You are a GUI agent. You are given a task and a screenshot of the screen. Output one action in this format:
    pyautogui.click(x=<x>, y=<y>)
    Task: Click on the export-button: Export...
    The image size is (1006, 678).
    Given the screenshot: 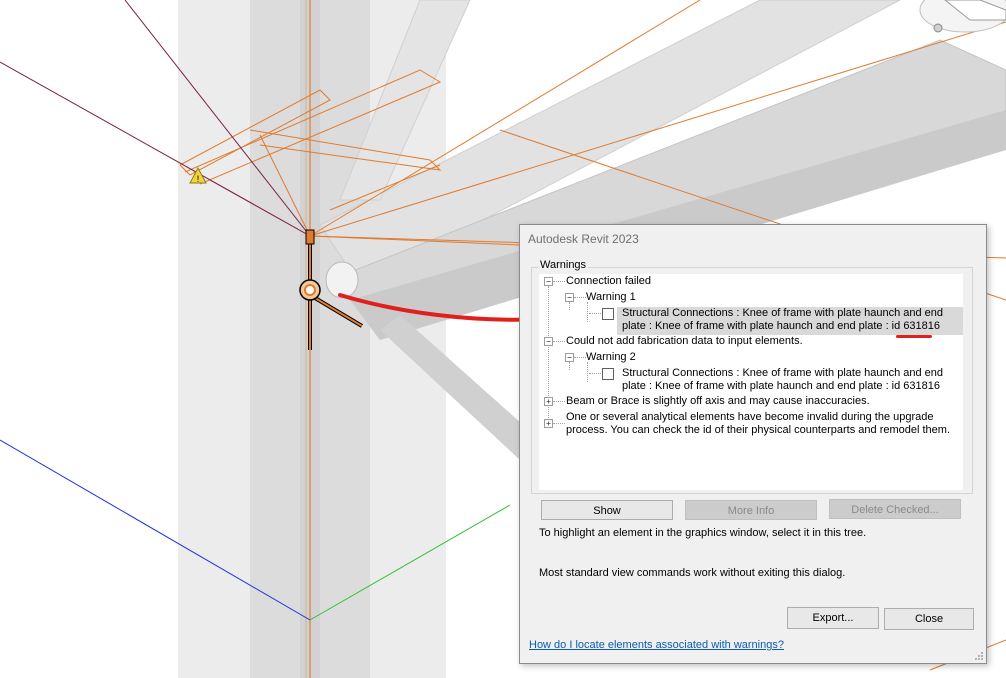 What is the action you would take?
    pyautogui.click(x=833, y=618)
    